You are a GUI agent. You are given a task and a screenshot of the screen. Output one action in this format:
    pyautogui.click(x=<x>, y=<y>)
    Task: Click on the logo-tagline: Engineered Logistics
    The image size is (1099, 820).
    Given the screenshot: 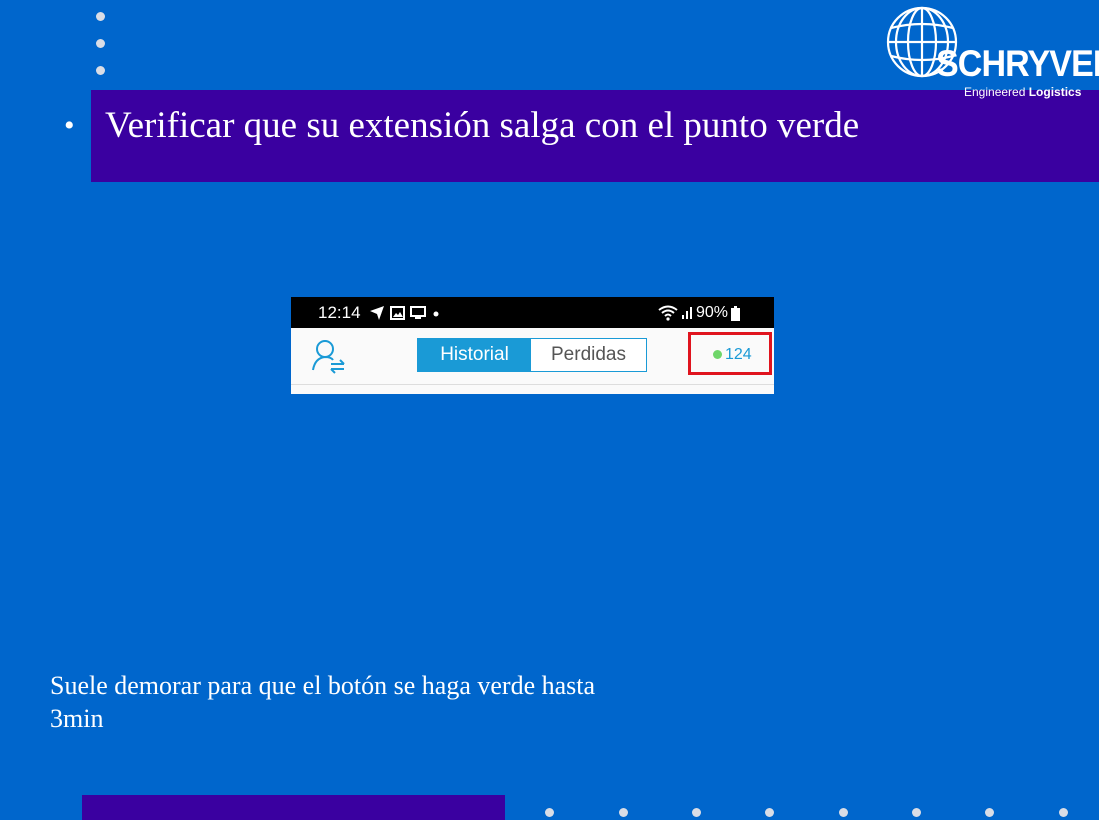 What is the action you would take?
    pyautogui.click(x=1023, y=92)
    